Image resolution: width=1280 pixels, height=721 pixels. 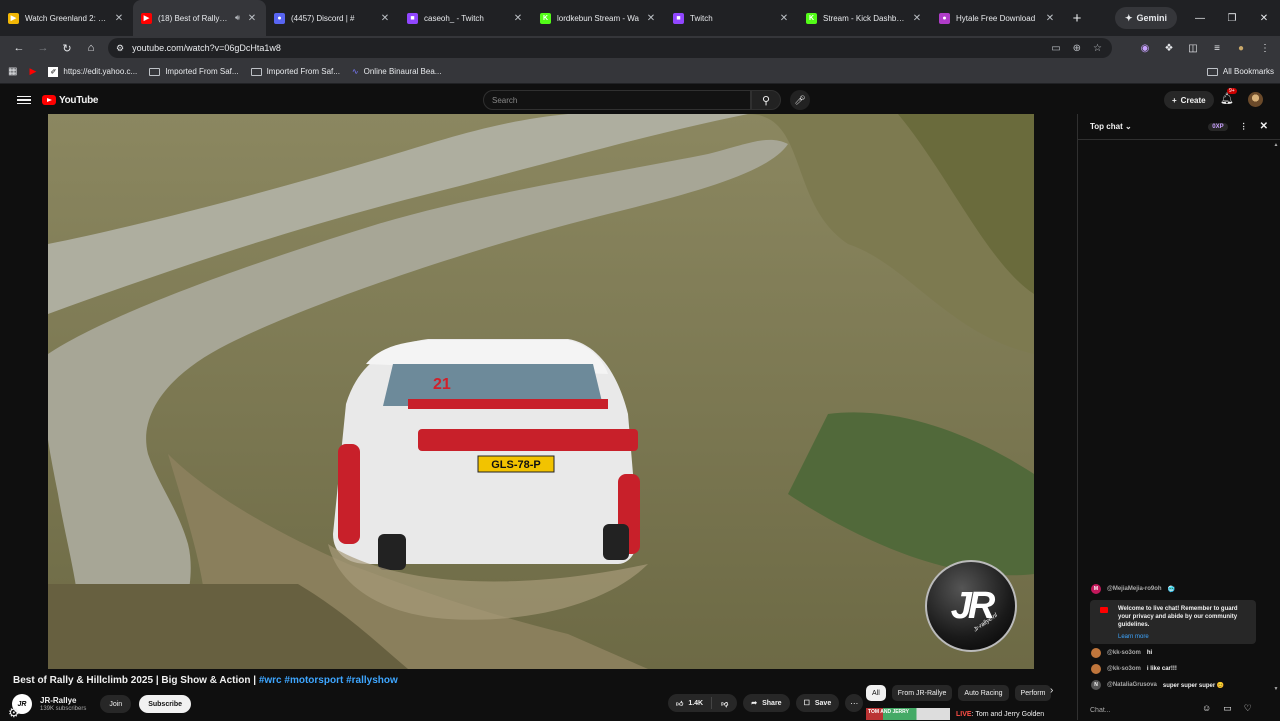 I want to click on profile-avatar-icon: ●, so click(x=1241, y=48).